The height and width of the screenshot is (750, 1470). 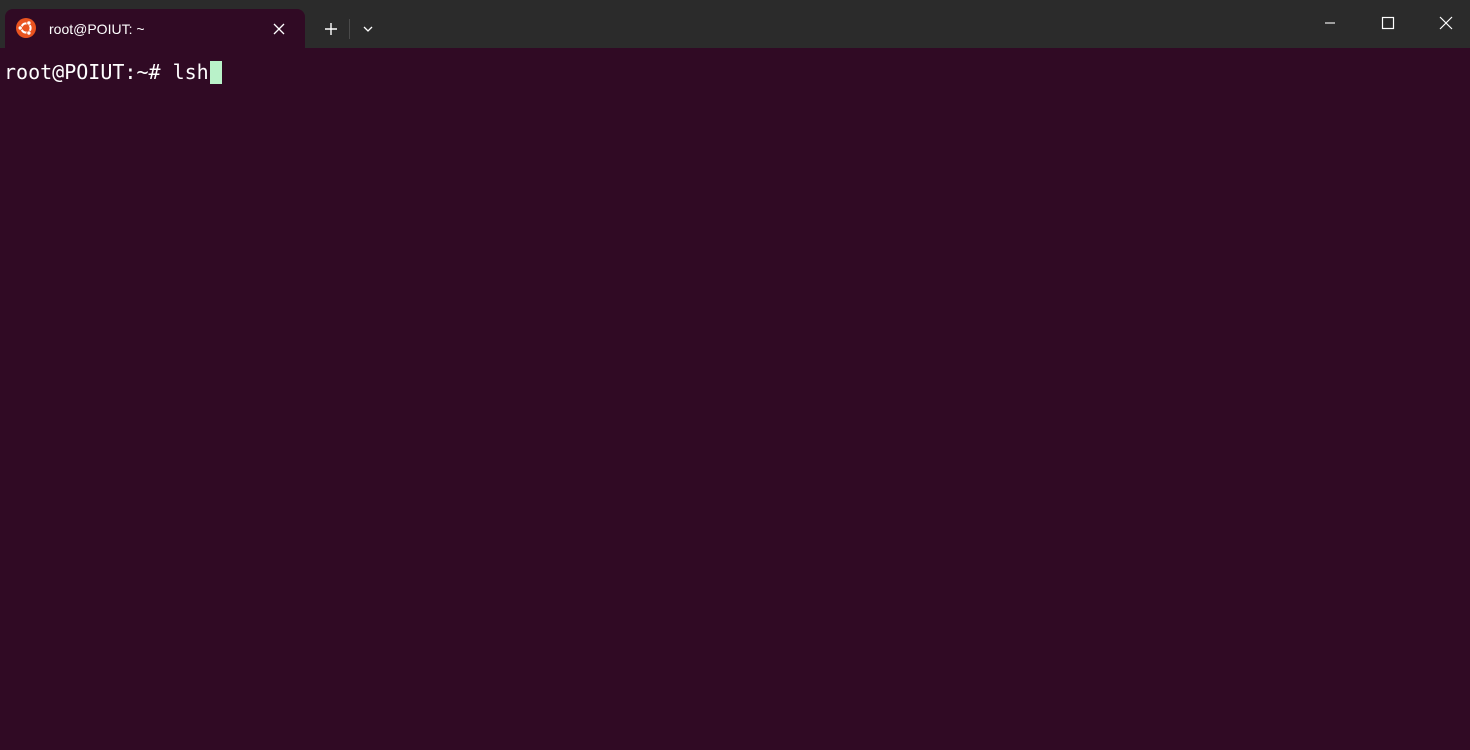 What do you see at coordinates (349, 29) in the screenshot?
I see `tab-separator` at bounding box center [349, 29].